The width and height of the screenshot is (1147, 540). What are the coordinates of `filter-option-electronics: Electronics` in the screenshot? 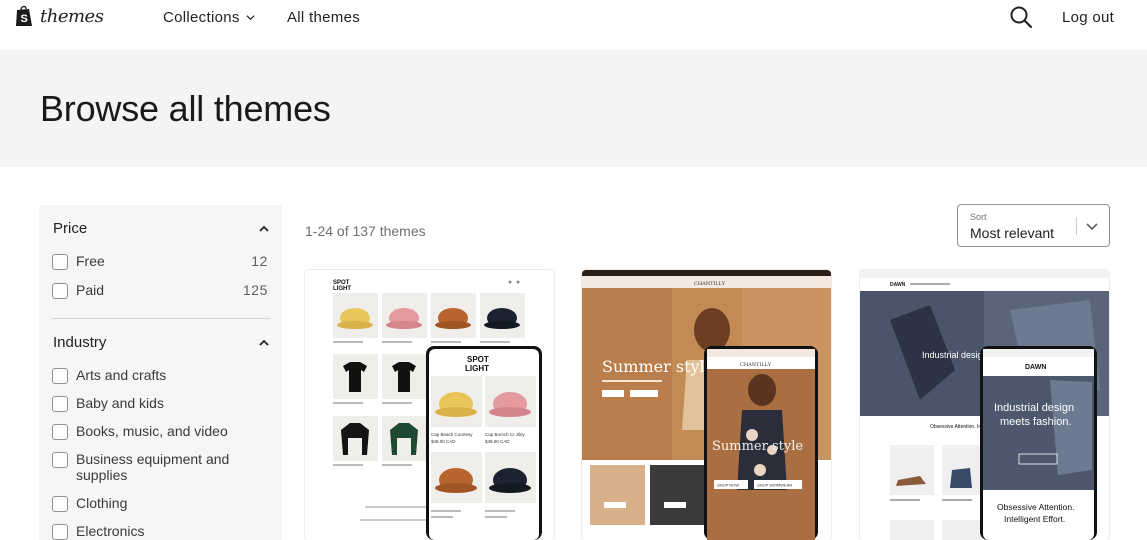 It's located at (160, 531).